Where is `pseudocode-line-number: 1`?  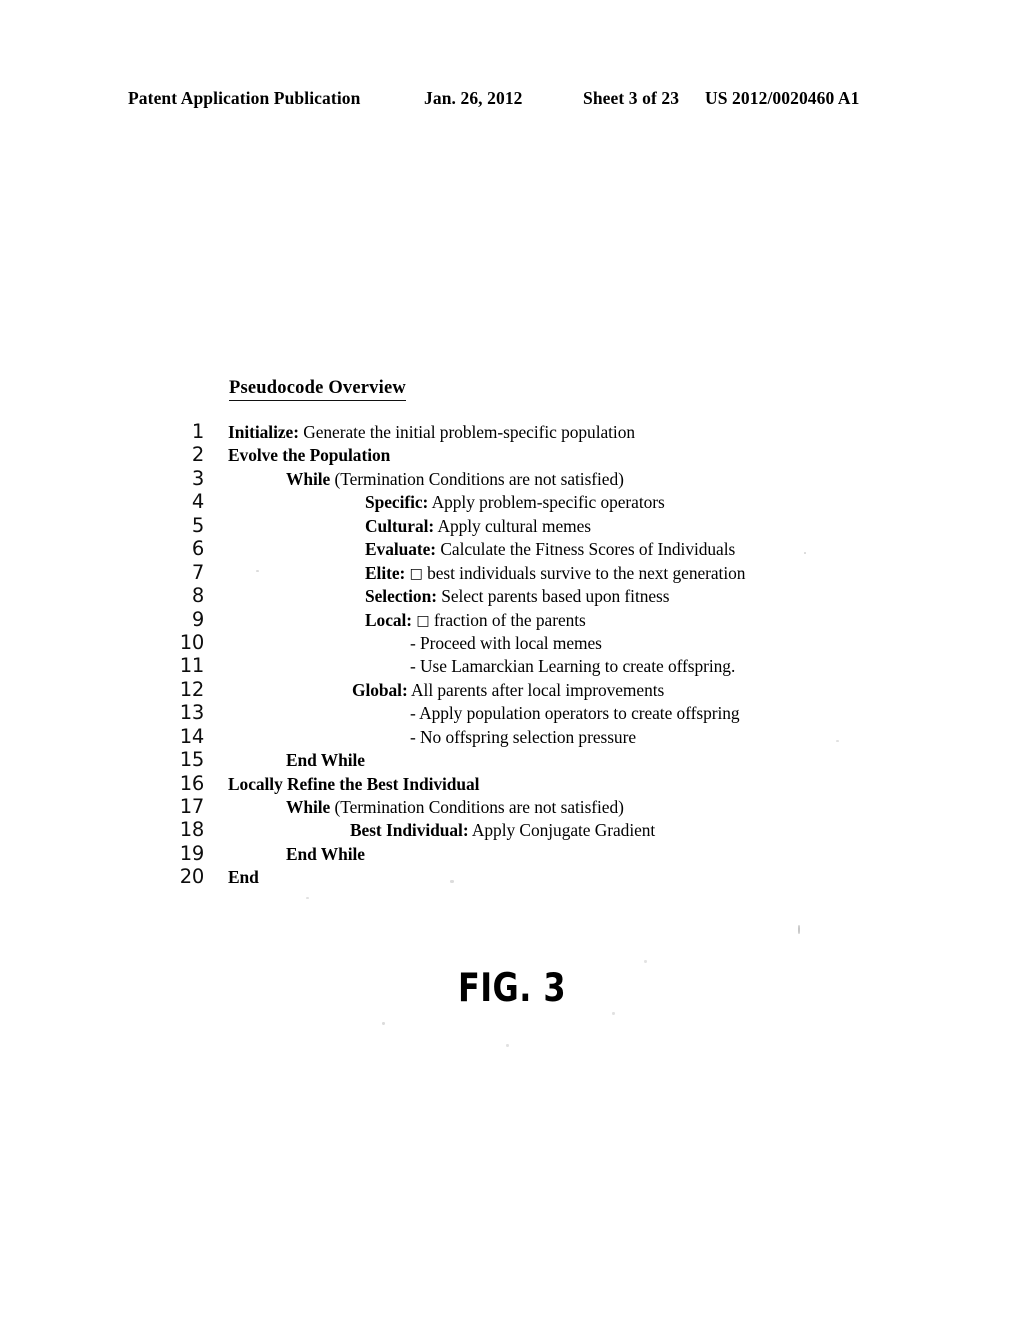 pseudocode-line-number: 1 is located at coordinates (197, 431).